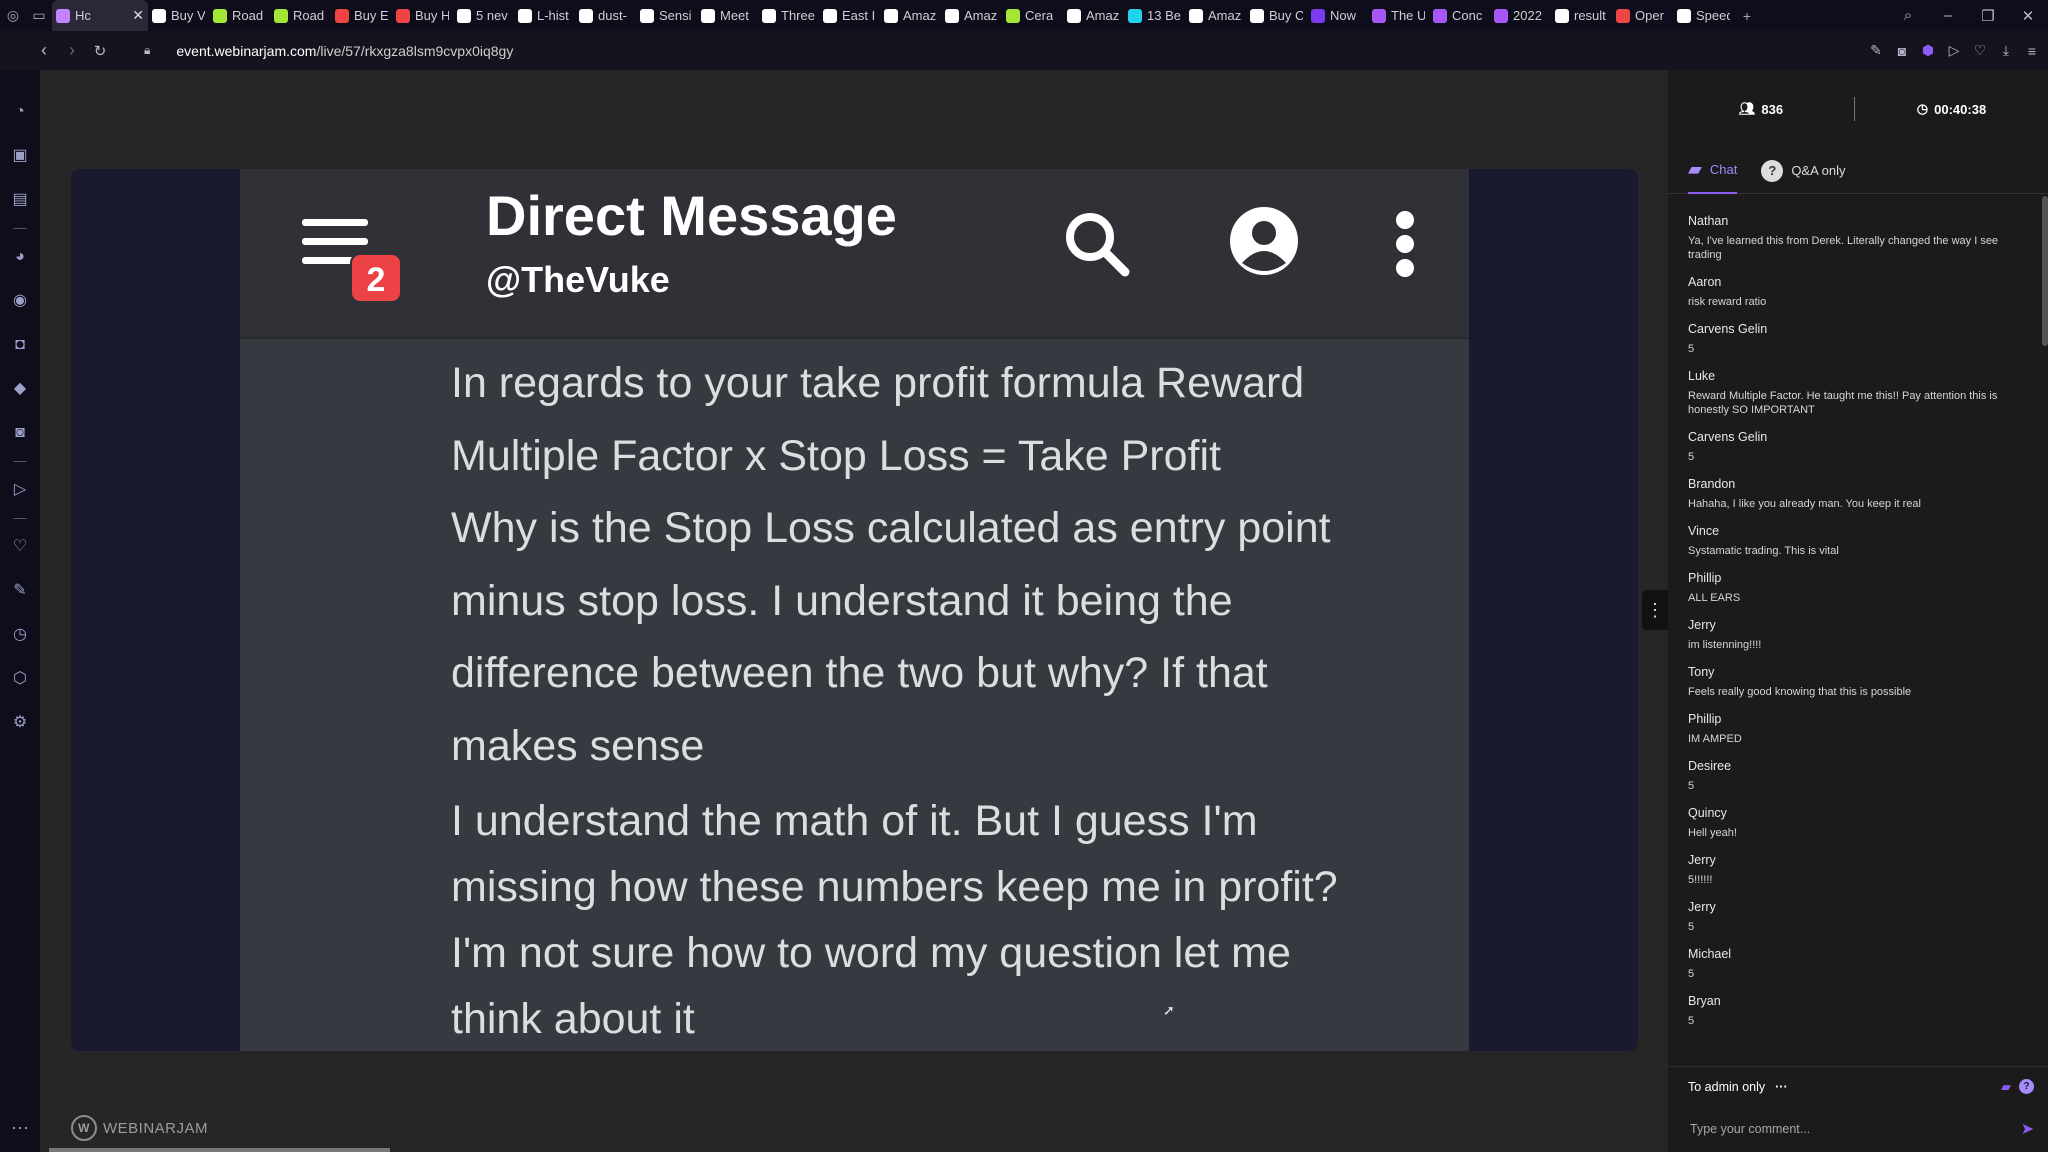 Image resolution: width=2048 pixels, height=1152 pixels. I want to click on download-icon: ⤓, so click(2006, 50).